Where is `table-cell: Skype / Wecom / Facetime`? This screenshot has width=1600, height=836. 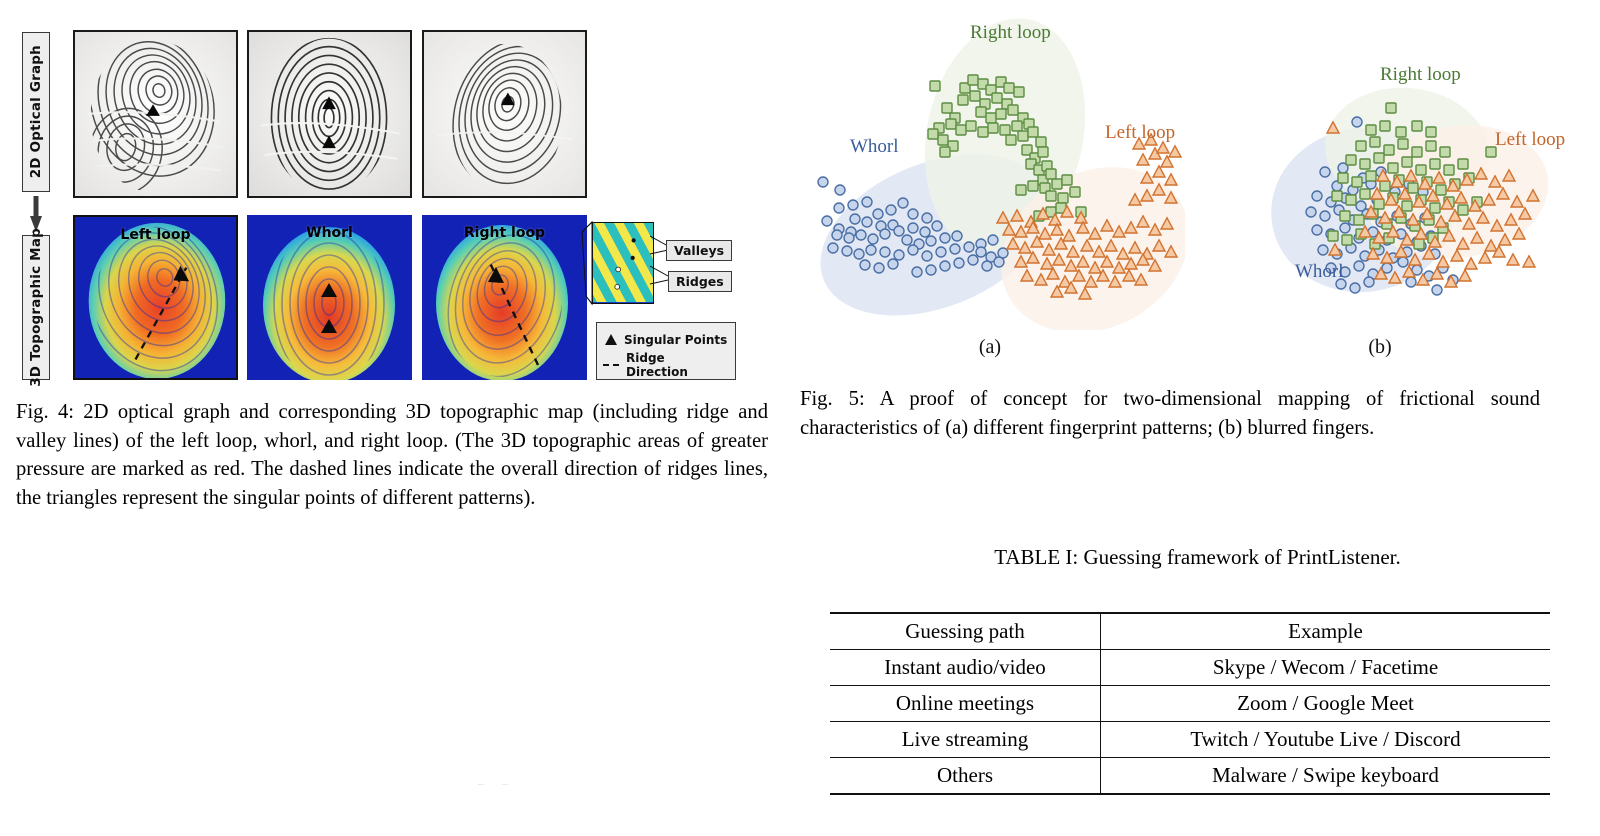 table-cell: Skype / Wecom / Facetime is located at coordinates (1325, 667).